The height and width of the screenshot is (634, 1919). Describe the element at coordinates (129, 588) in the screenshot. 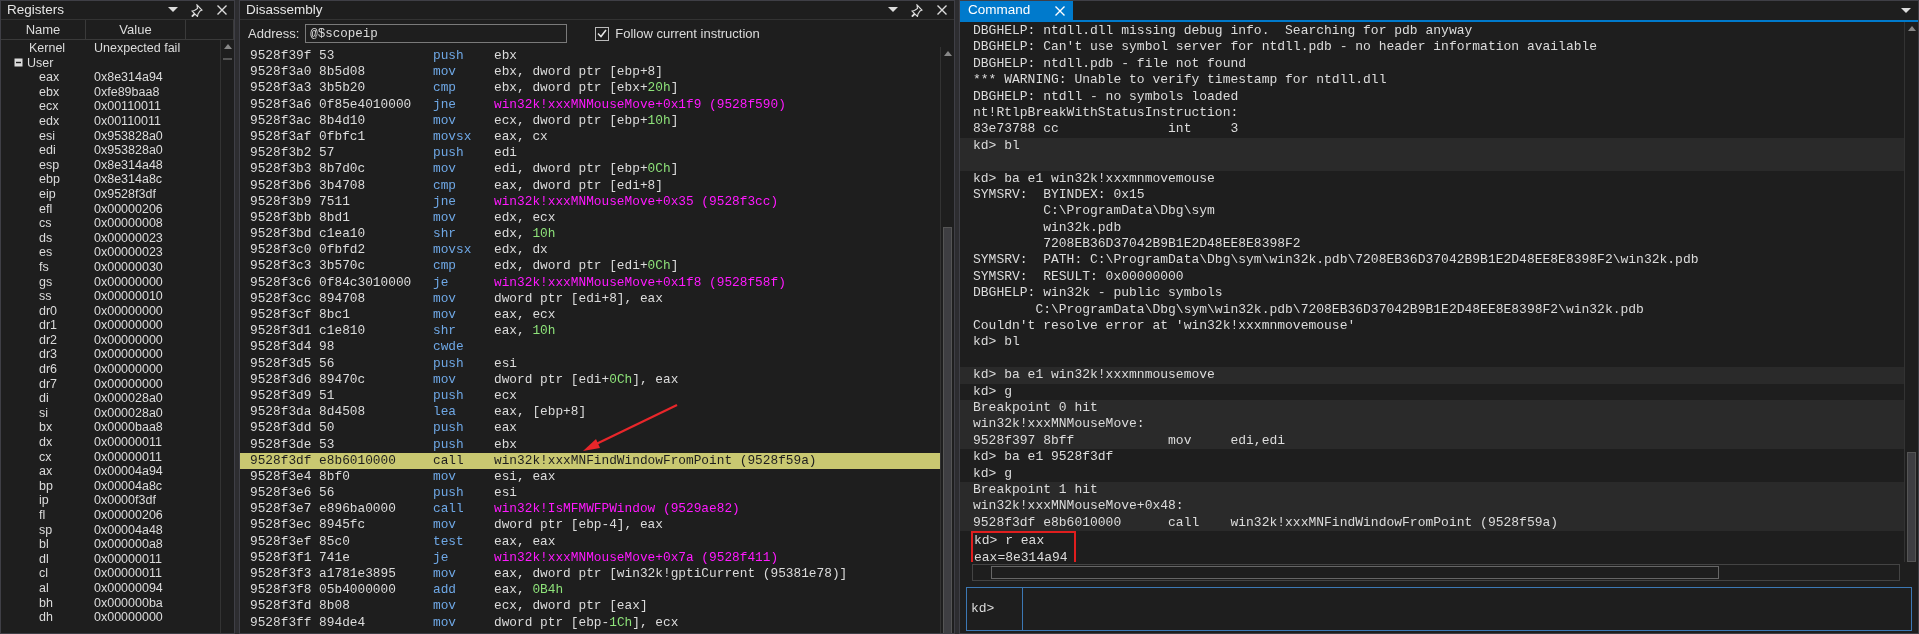

I see `register-value: 0x00000094` at that location.